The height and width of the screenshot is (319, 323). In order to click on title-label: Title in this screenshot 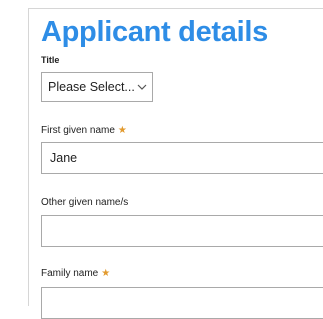, I will do `click(50, 60)`.